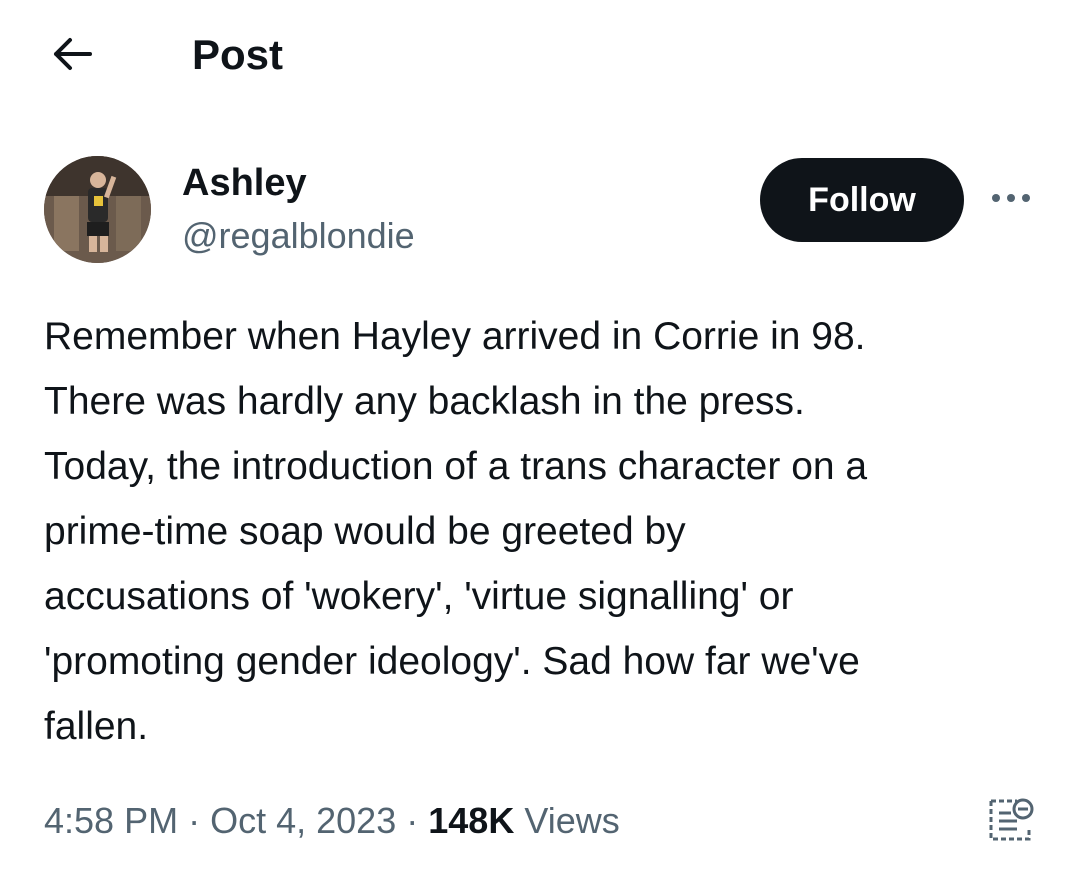 This screenshot has width=1080, height=886. Describe the element at coordinates (303, 820) in the screenshot. I see `post-date: Oct 4, 2023` at that location.